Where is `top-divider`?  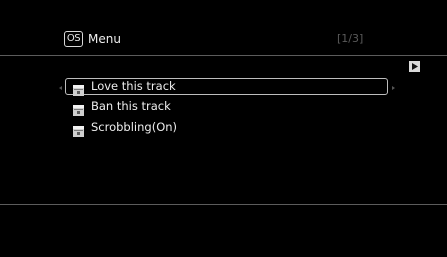 top-divider is located at coordinates (223, 55).